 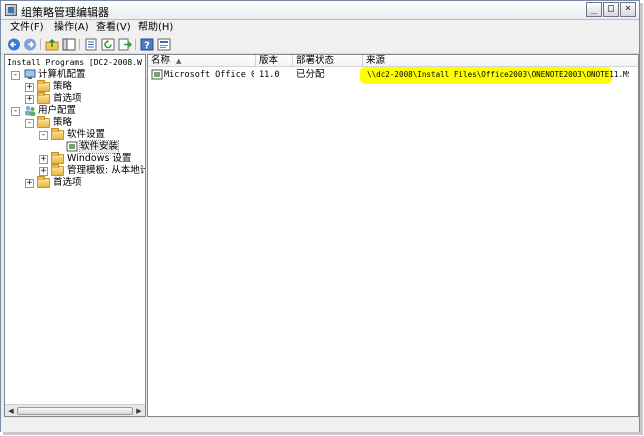 I want to click on tree-node-root: Install Programs [DC2-2008.W, so click(x=76, y=63).